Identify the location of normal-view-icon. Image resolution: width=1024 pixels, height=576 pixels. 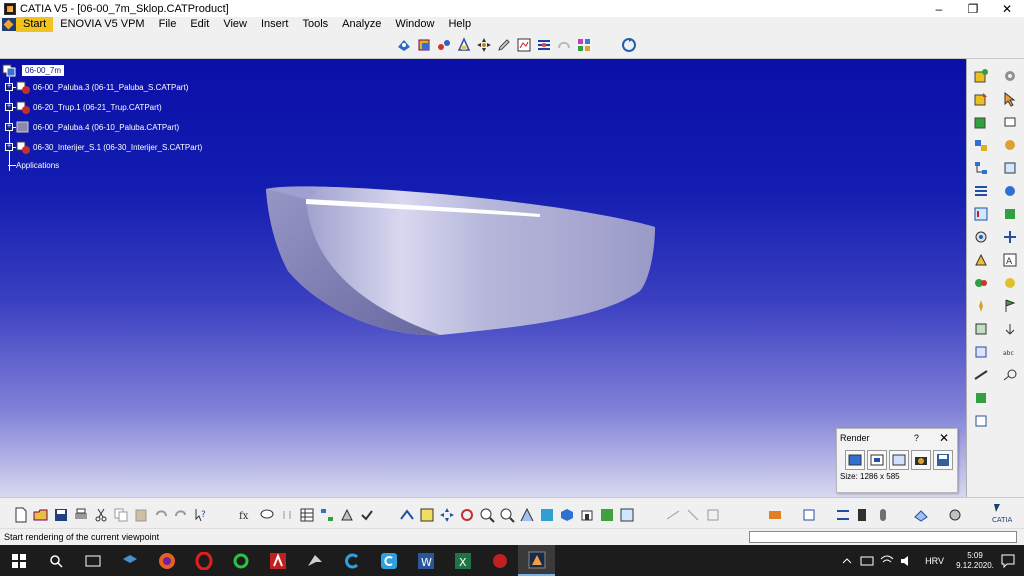
(527, 515).